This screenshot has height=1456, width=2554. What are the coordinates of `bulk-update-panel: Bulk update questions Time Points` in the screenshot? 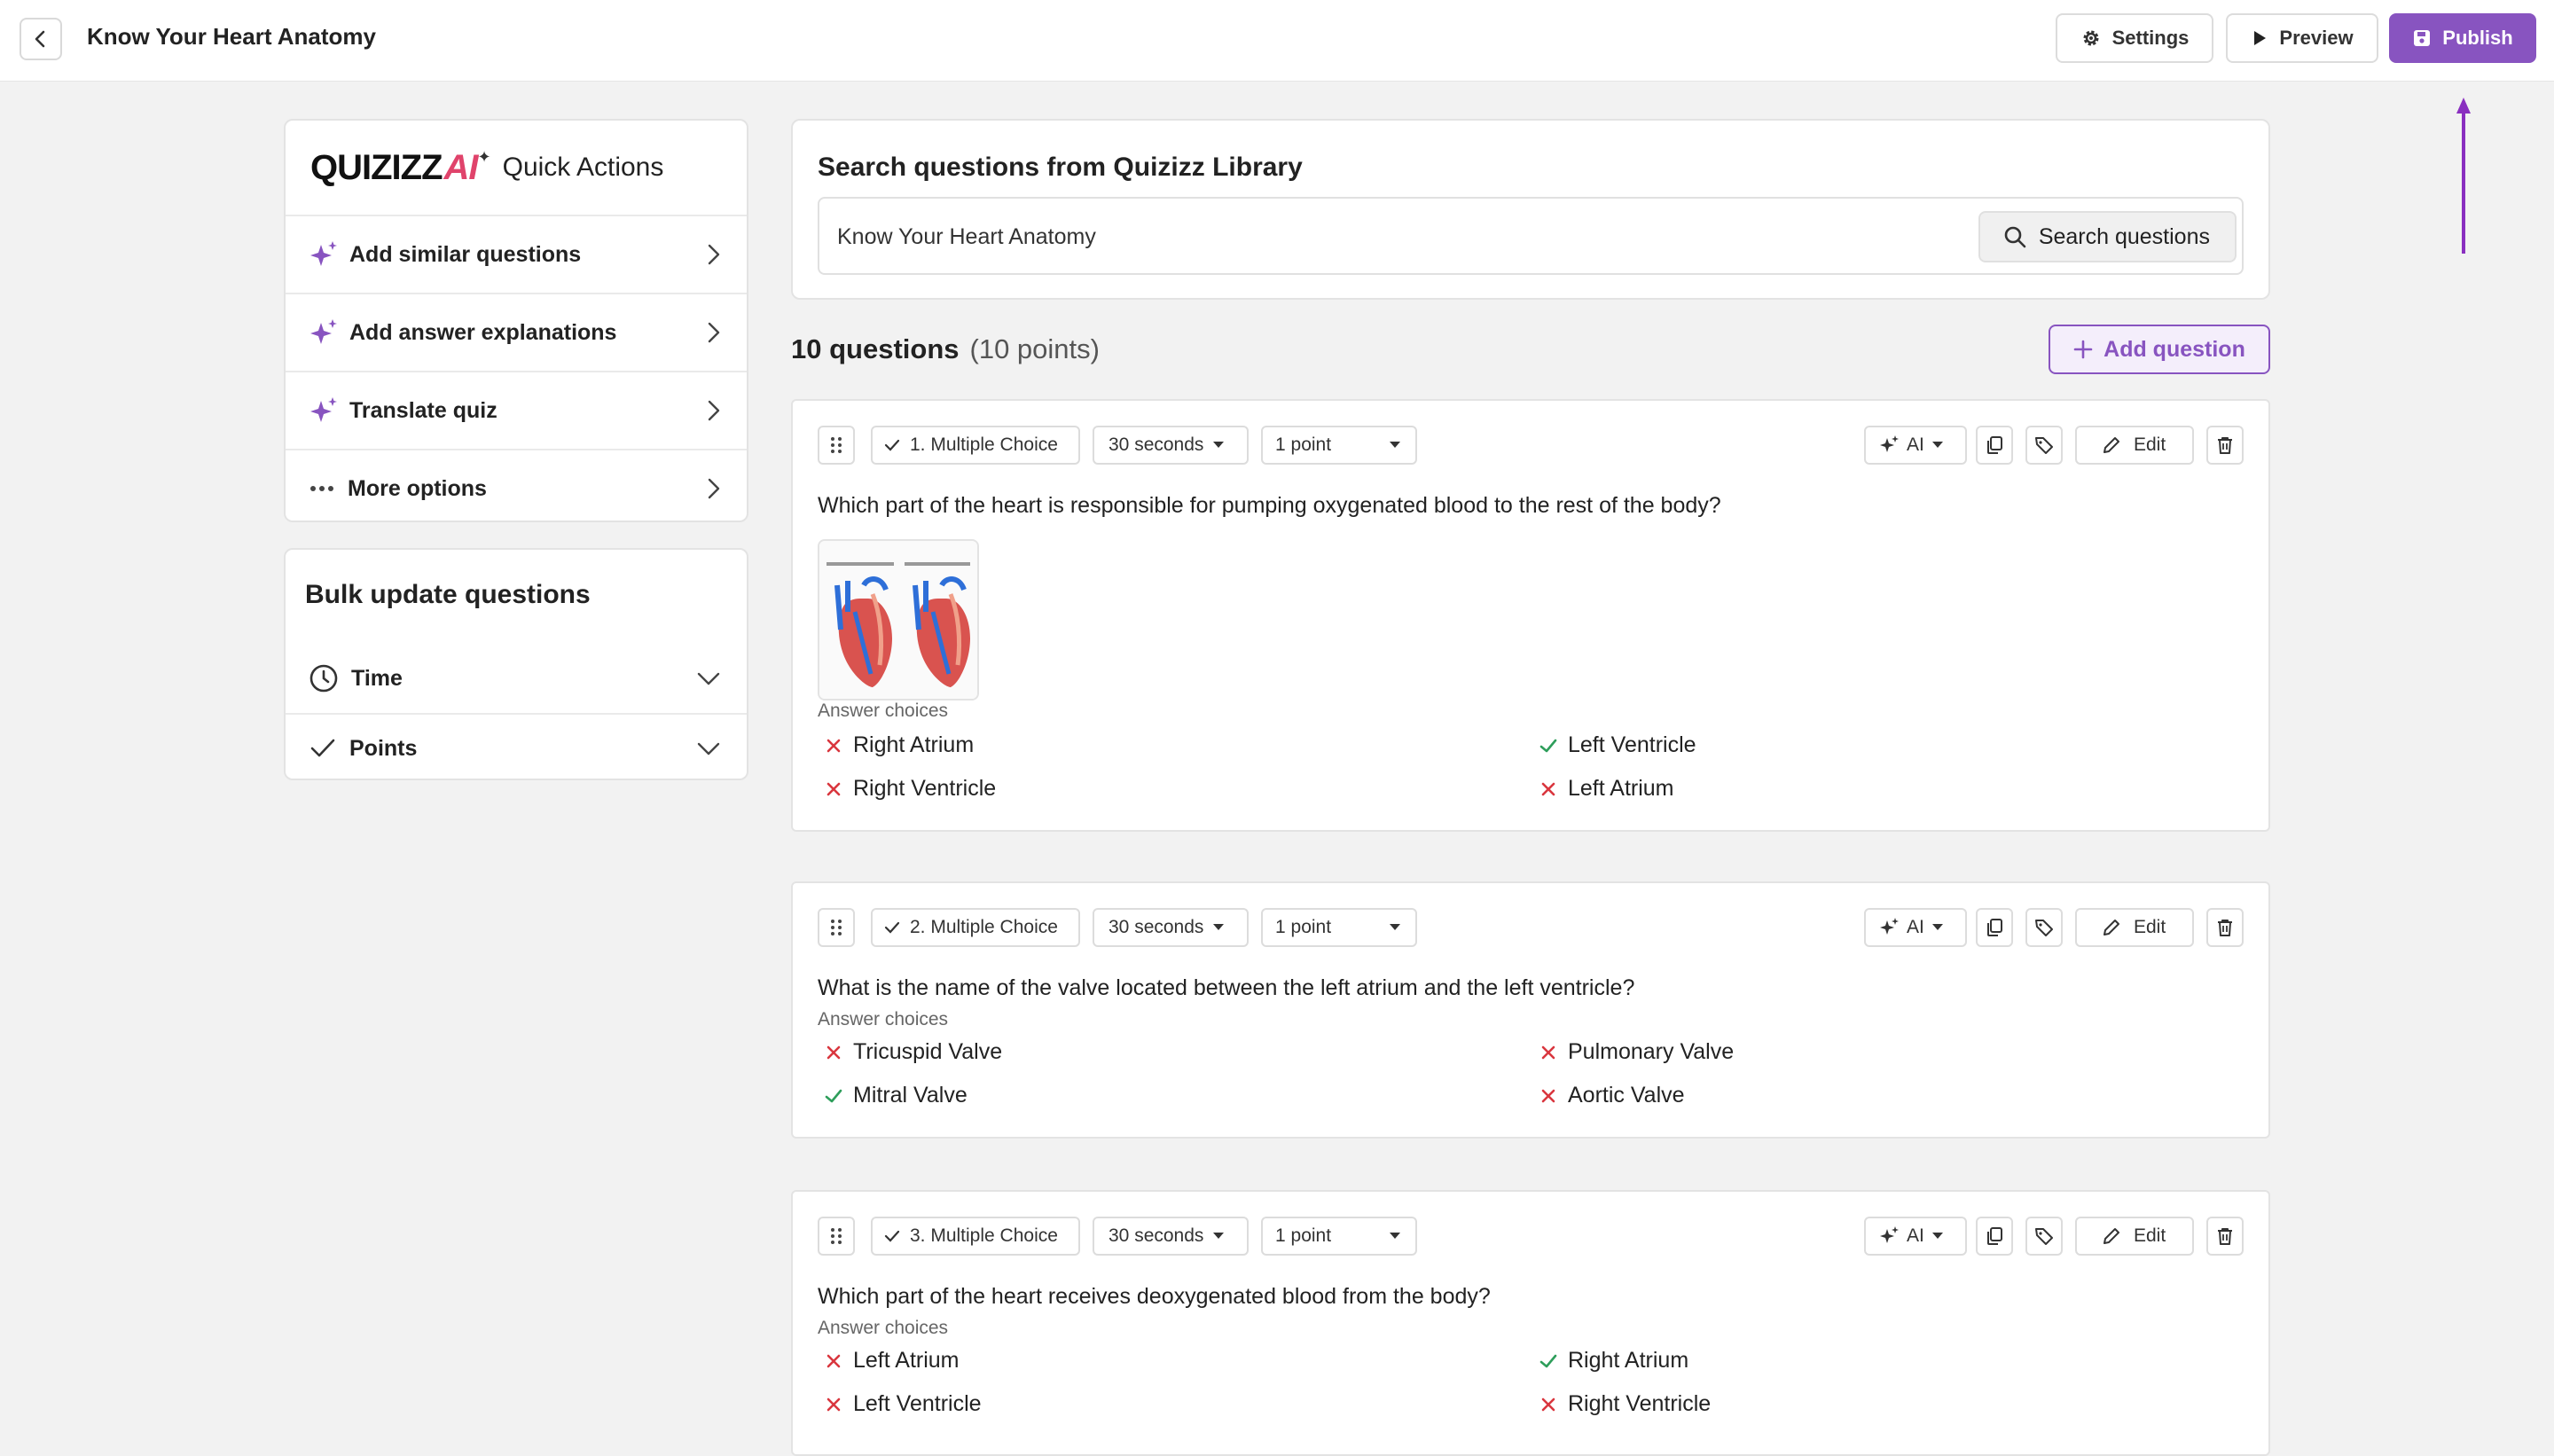 It's located at (516, 664).